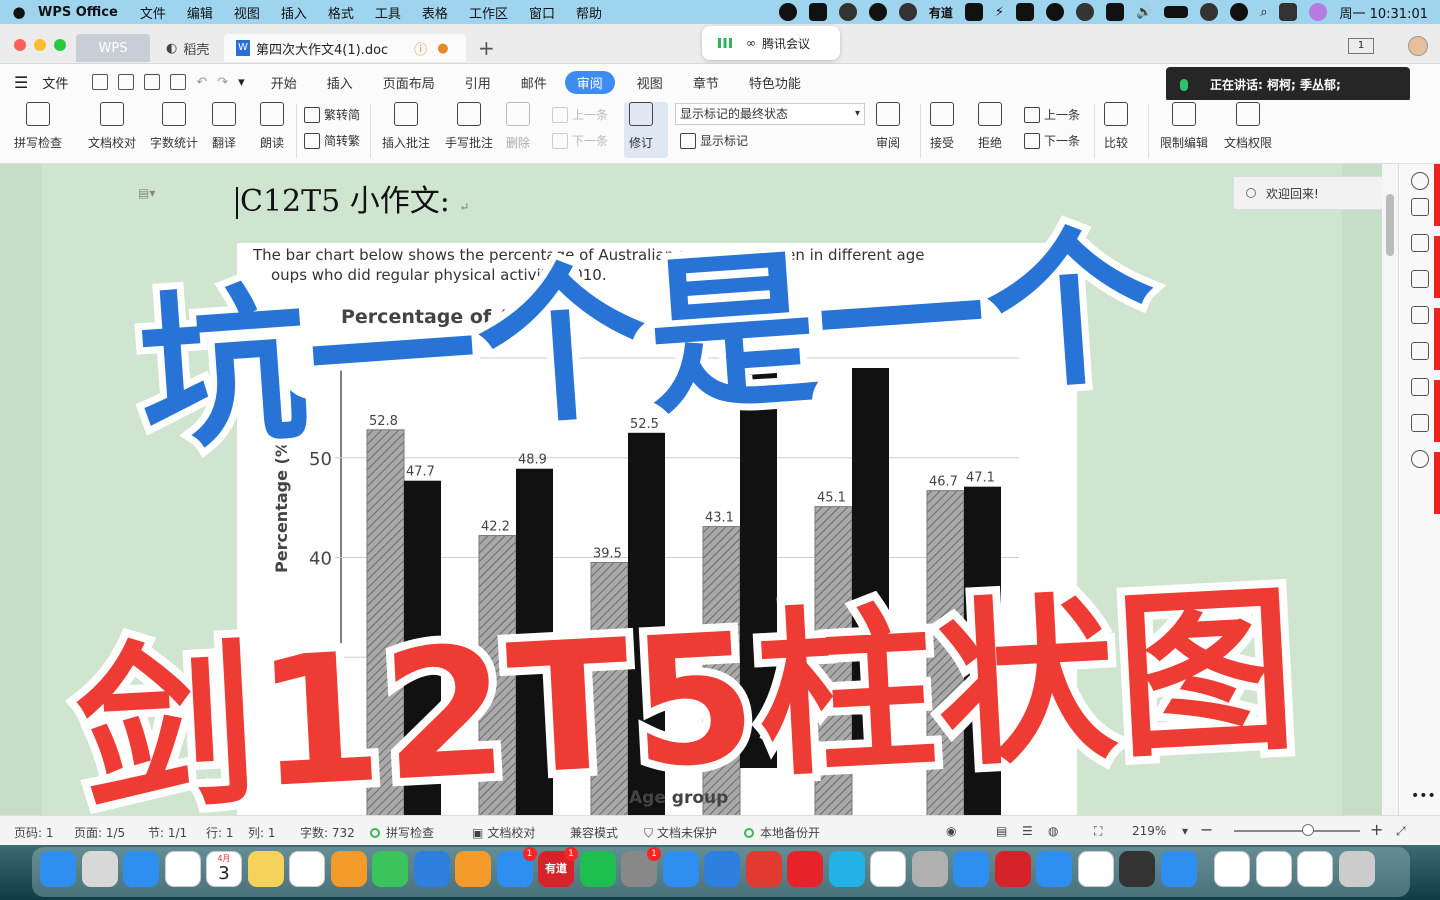  What do you see at coordinates (112, 126) in the screenshot?
I see `doc-proof-button: 文档校对` at bounding box center [112, 126].